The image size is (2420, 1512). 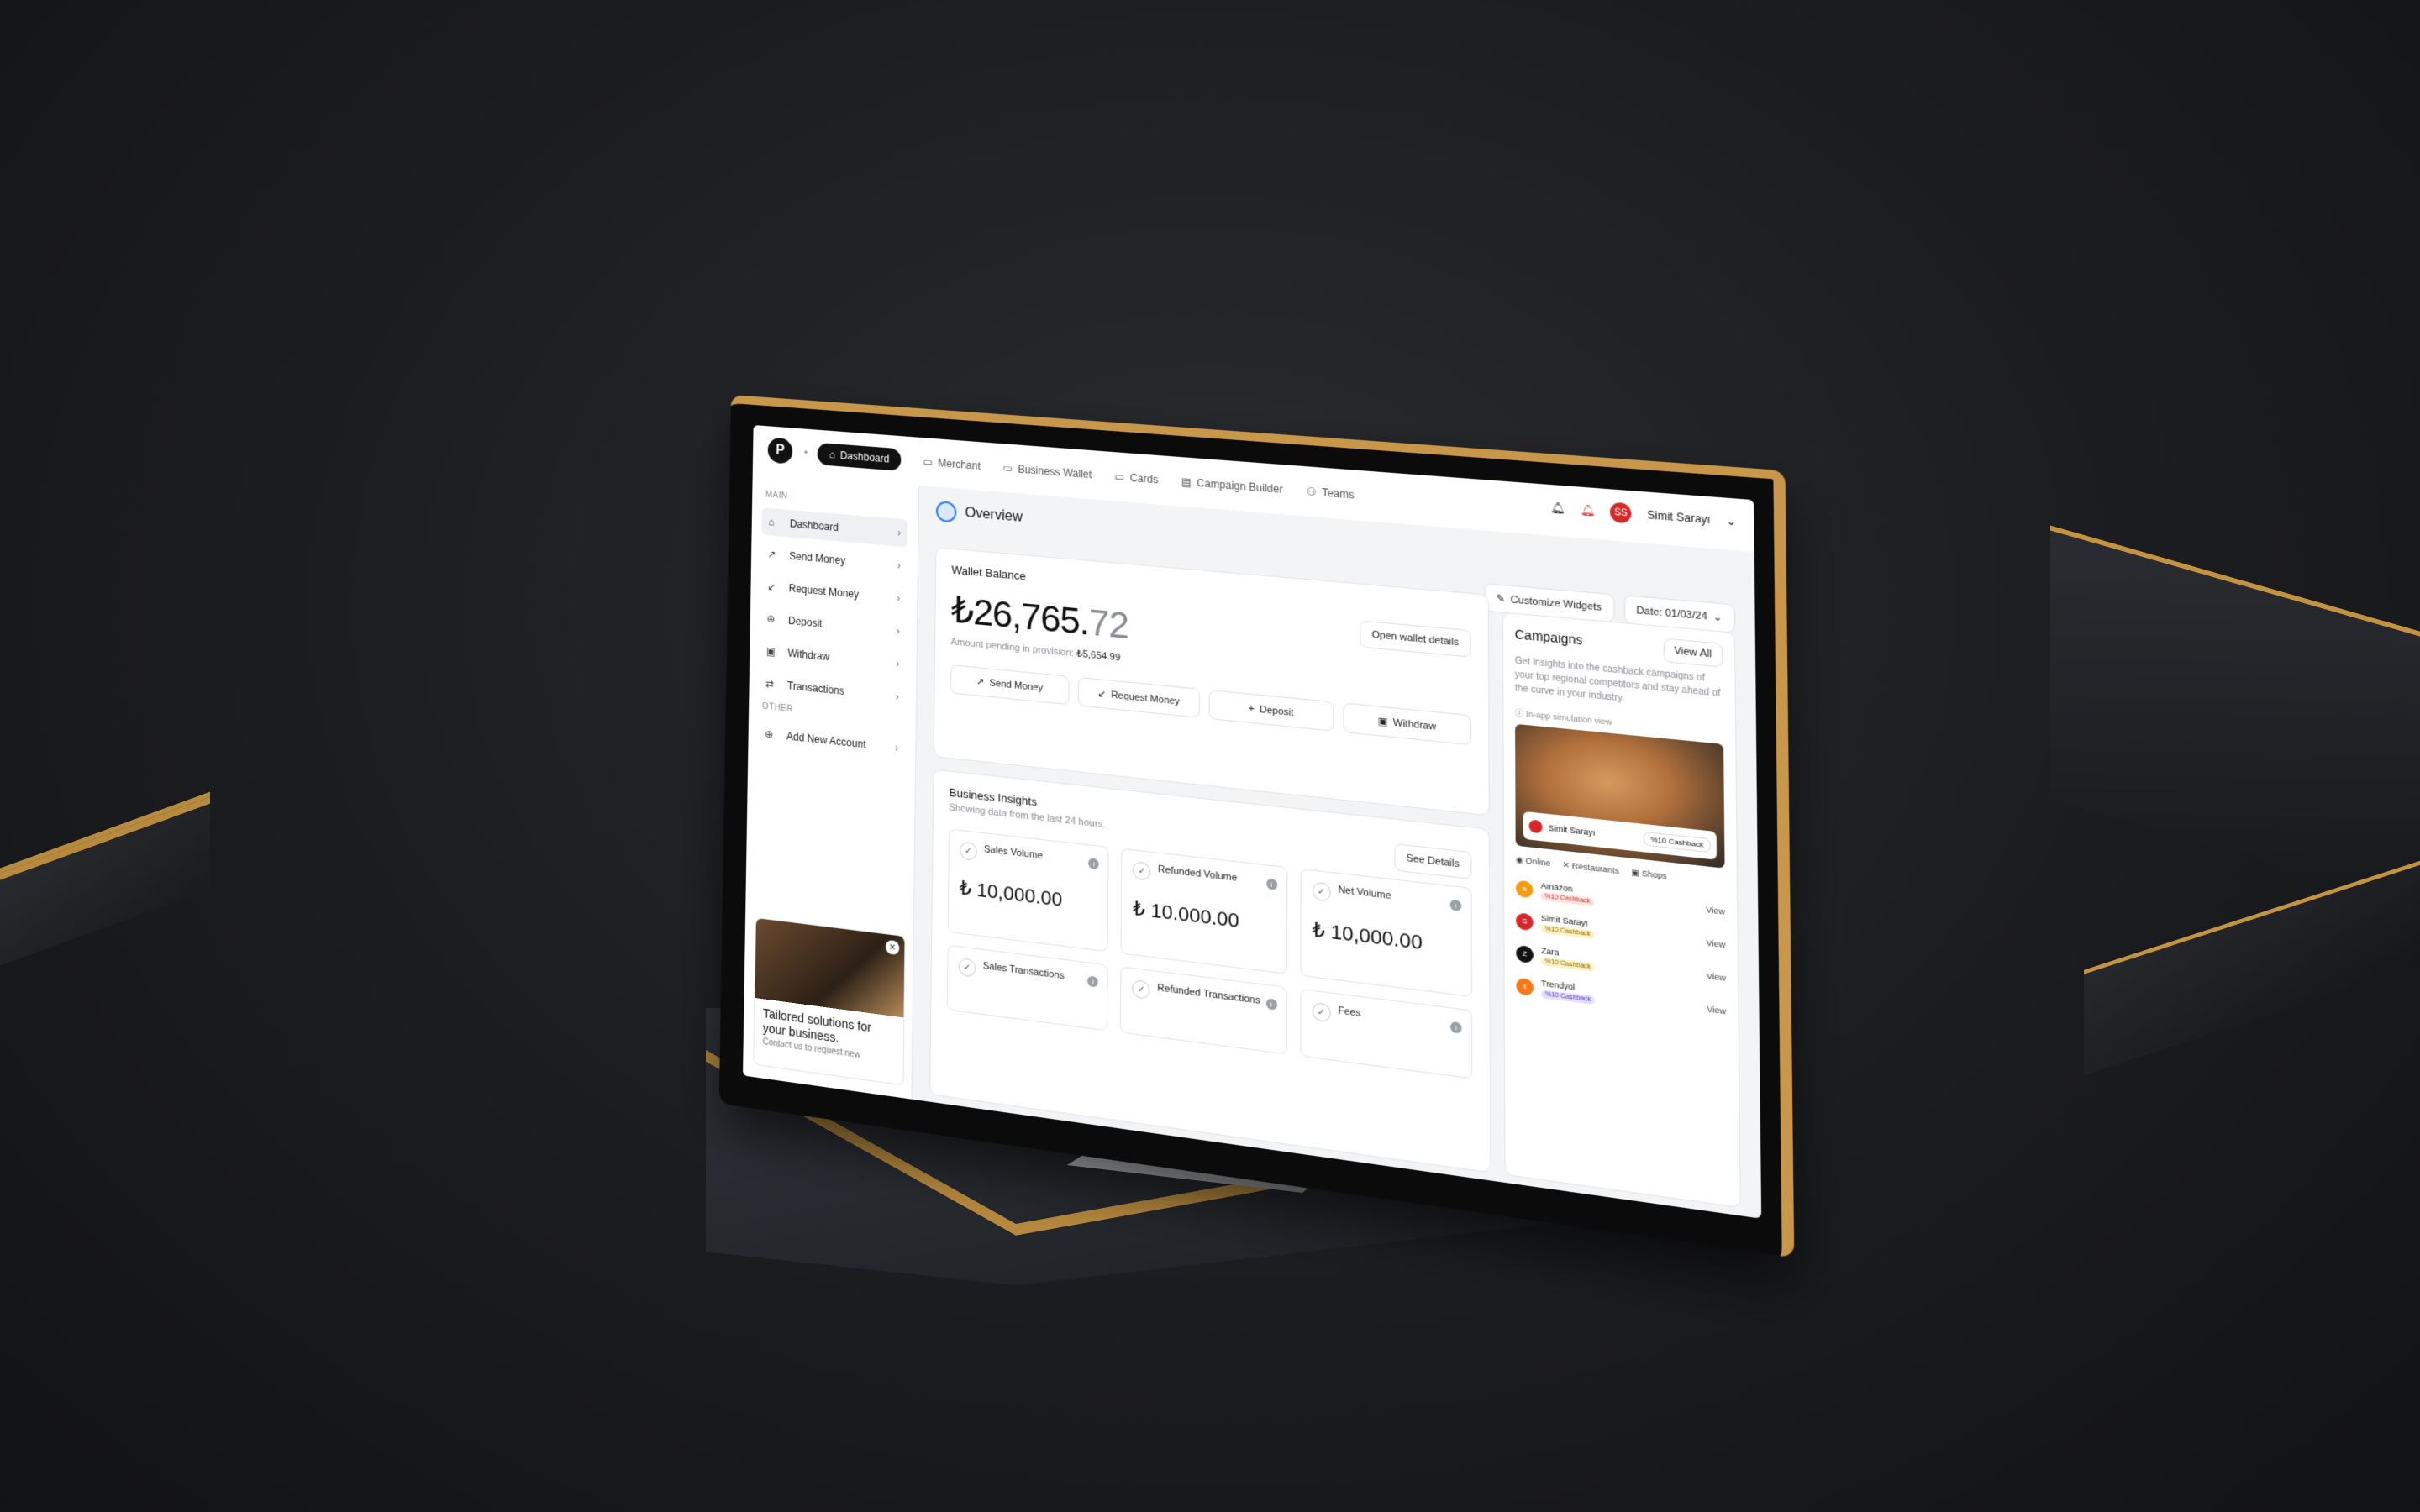 I want to click on close-icon: ✕, so click(x=893, y=947).